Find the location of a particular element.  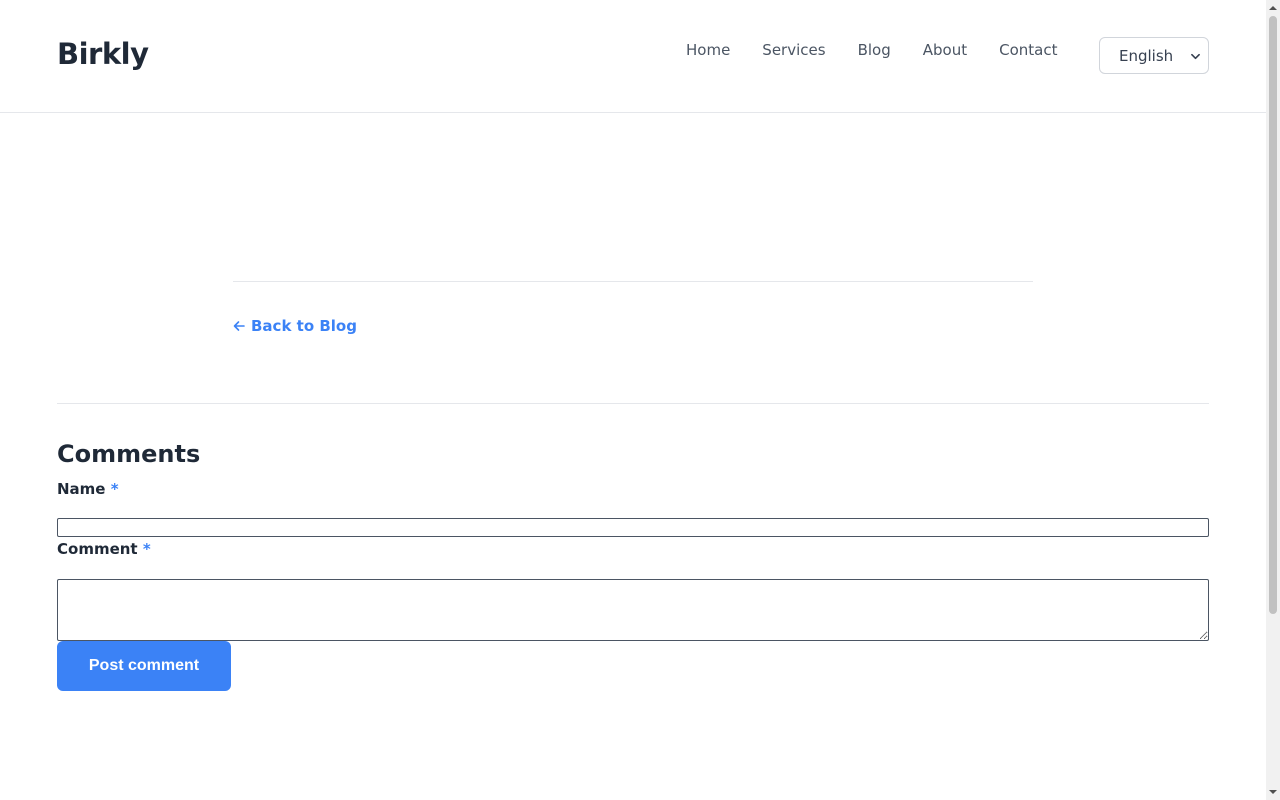

language-select-value: English is located at coordinates (1146, 55).